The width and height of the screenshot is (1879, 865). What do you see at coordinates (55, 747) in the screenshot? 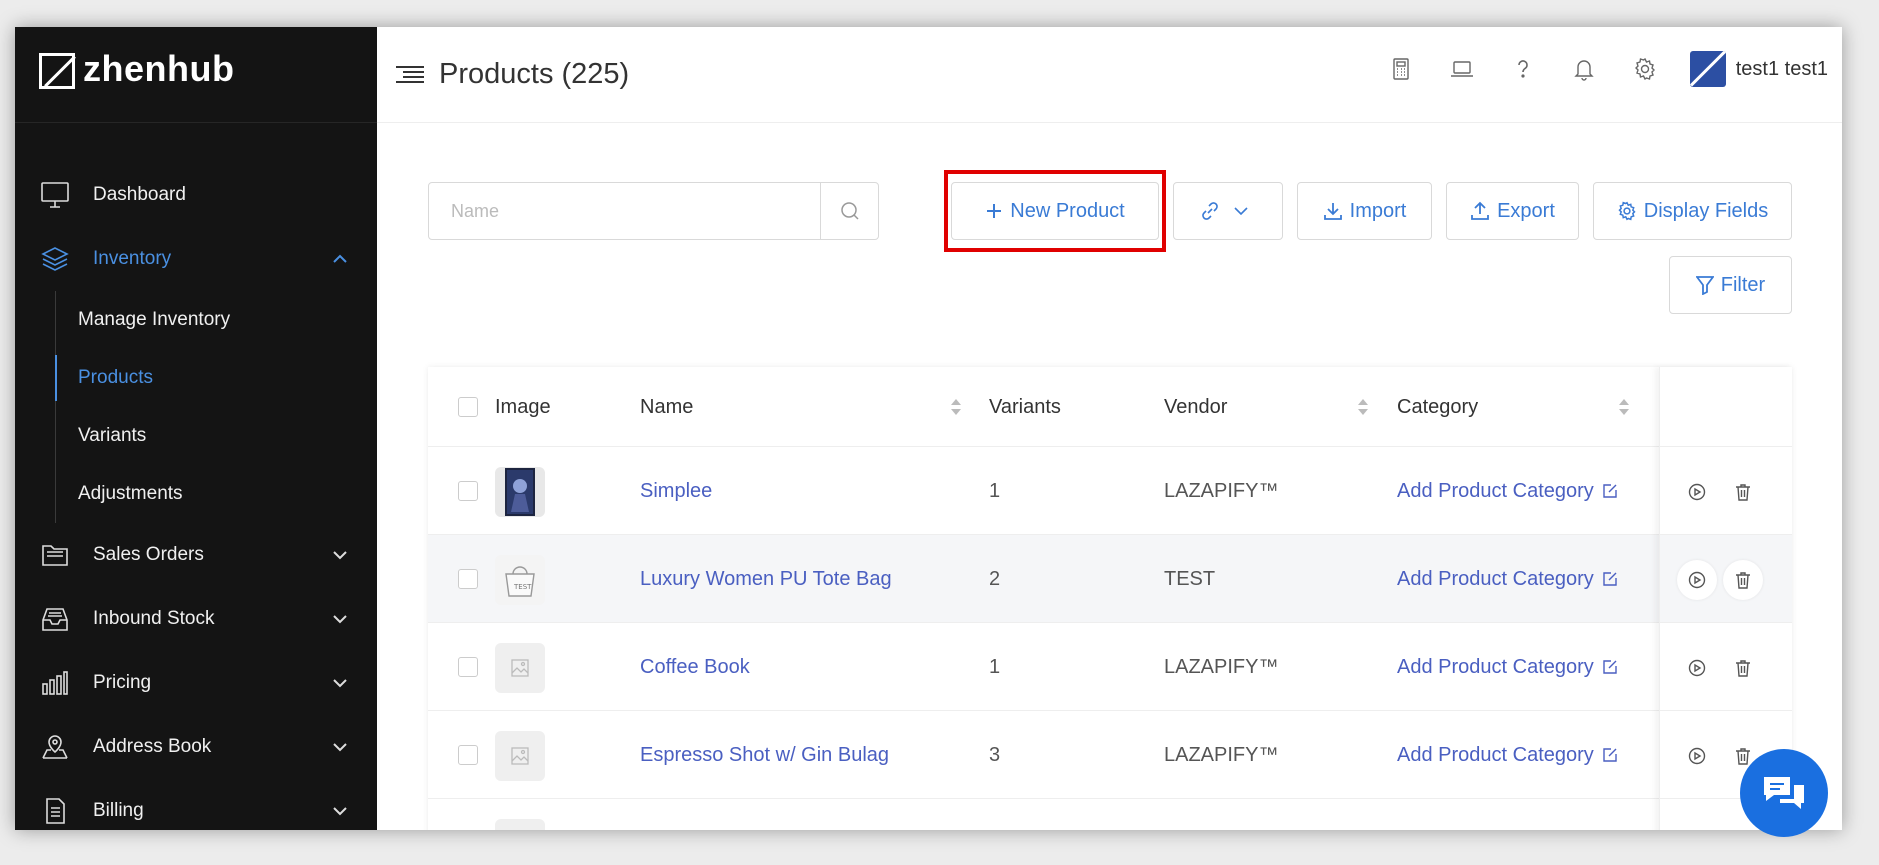
I see `map-pin-icon` at bounding box center [55, 747].